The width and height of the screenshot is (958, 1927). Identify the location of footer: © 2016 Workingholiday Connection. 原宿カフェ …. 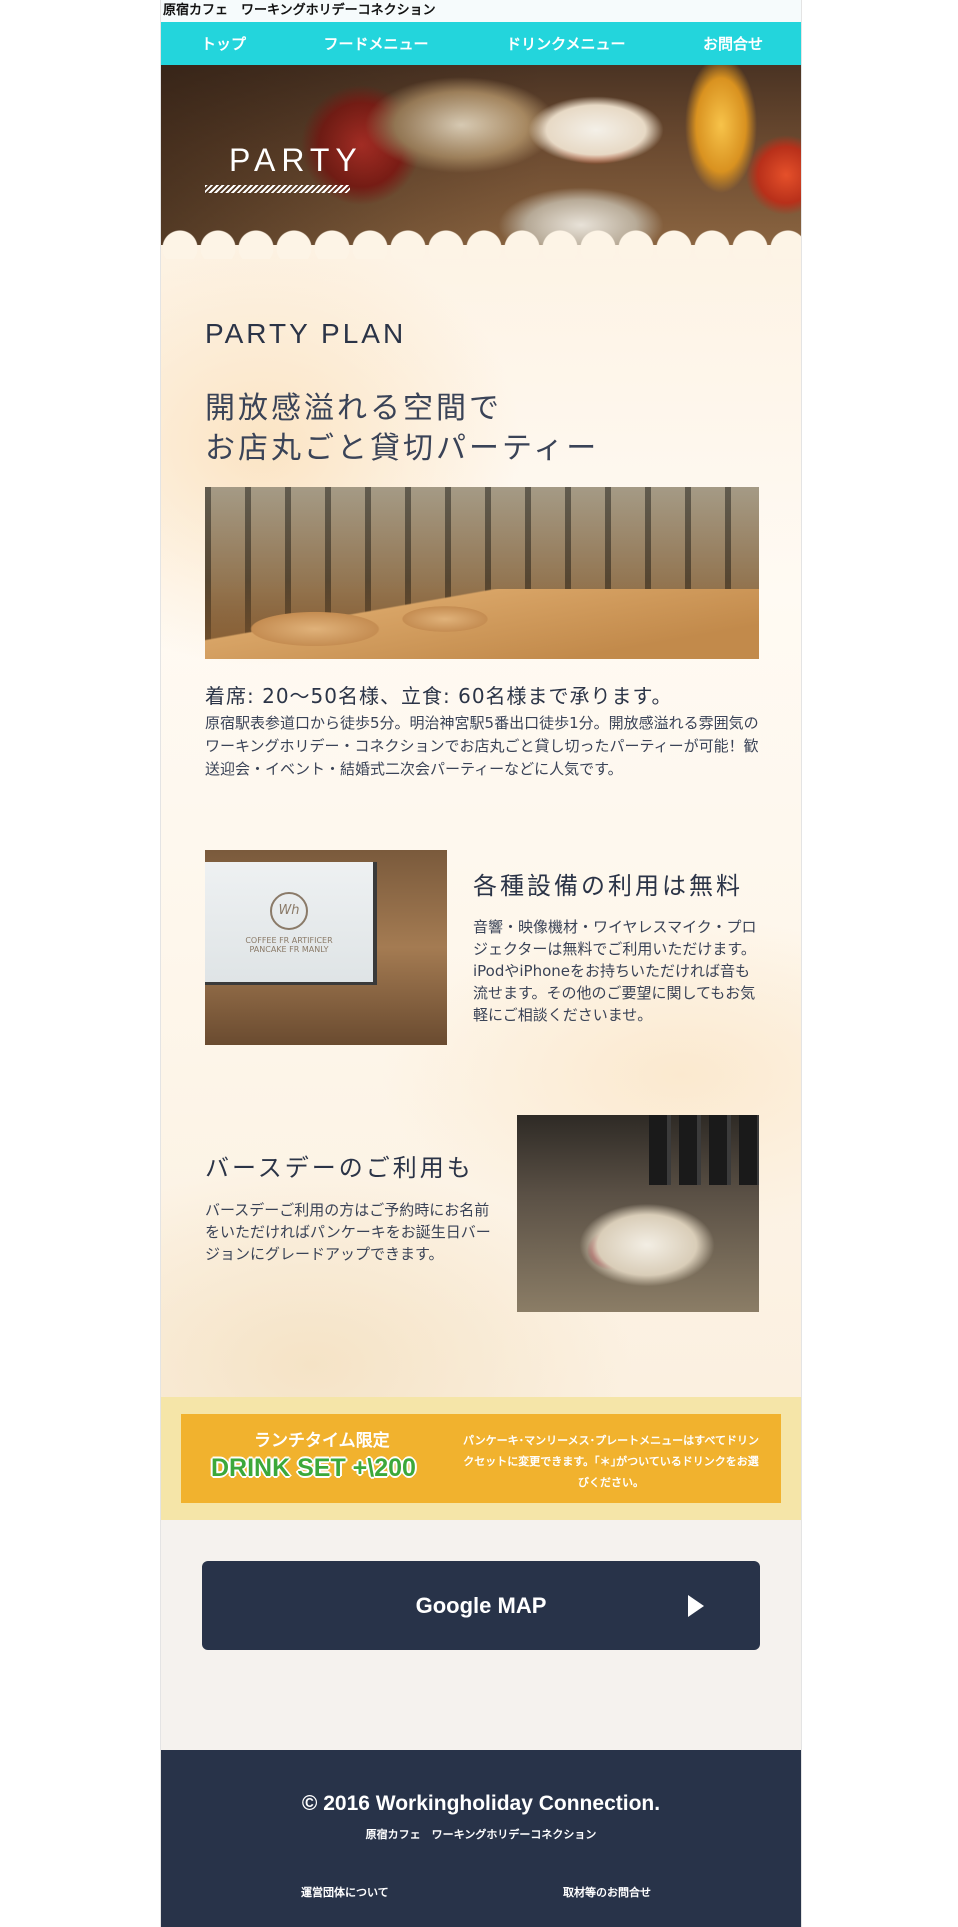
(481, 1838).